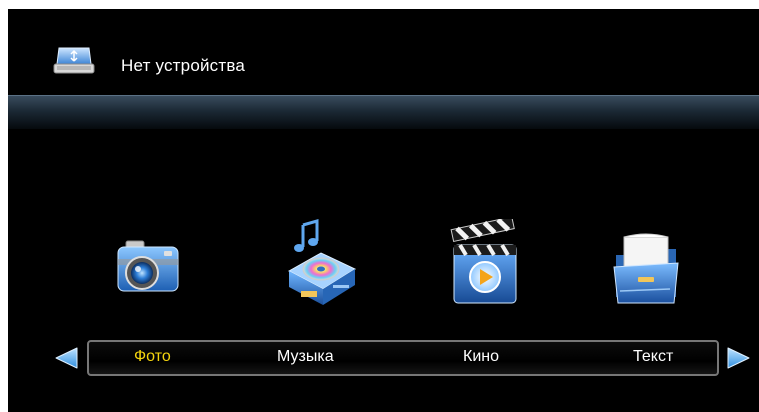 The height and width of the screenshot is (412, 759). I want to click on music-box-icon, so click(321, 263).